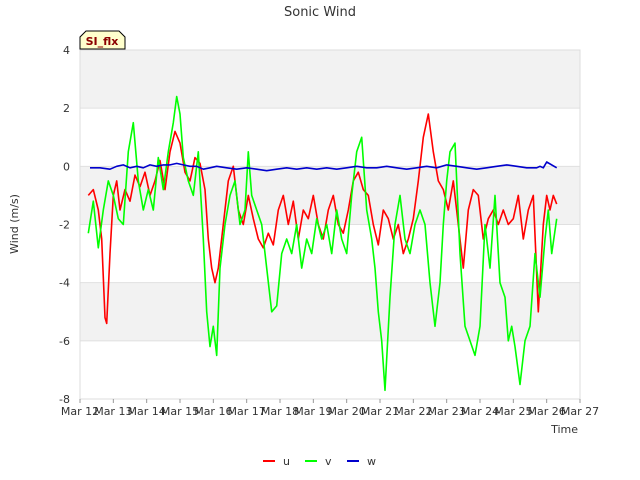 The image size is (640, 480). I want to click on y-tick-label: -4, so click(64, 283).